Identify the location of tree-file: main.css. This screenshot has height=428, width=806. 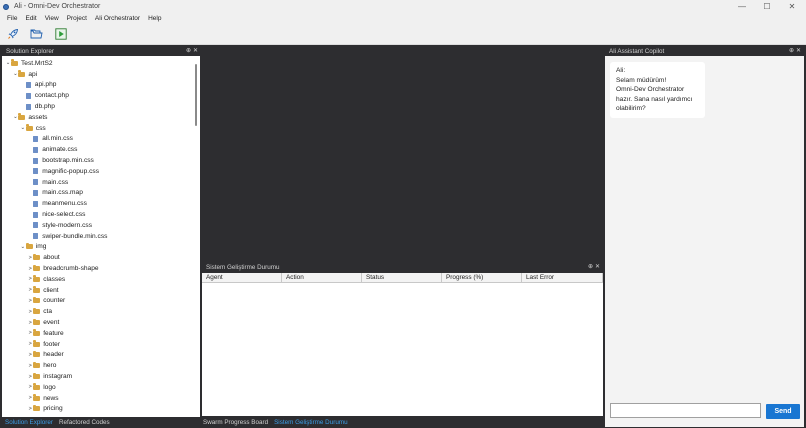
(47, 182).